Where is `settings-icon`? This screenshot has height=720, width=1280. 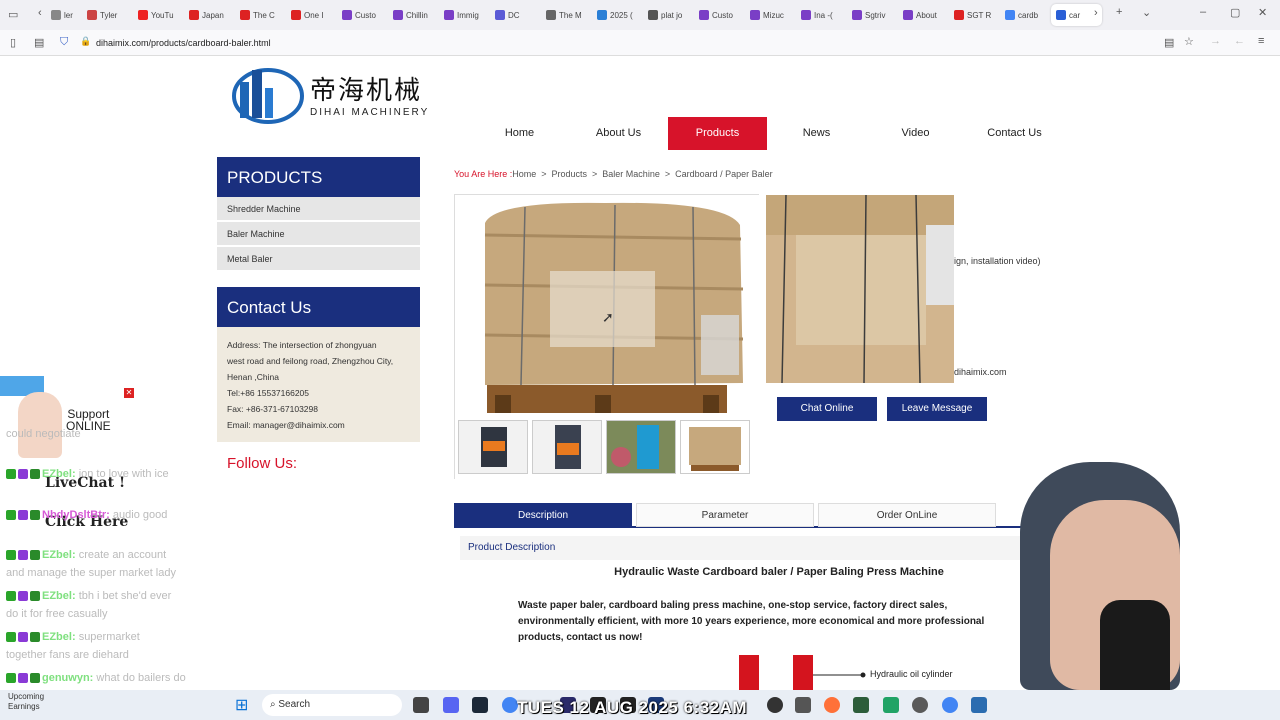
settings-icon is located at coordinates (920, 705).